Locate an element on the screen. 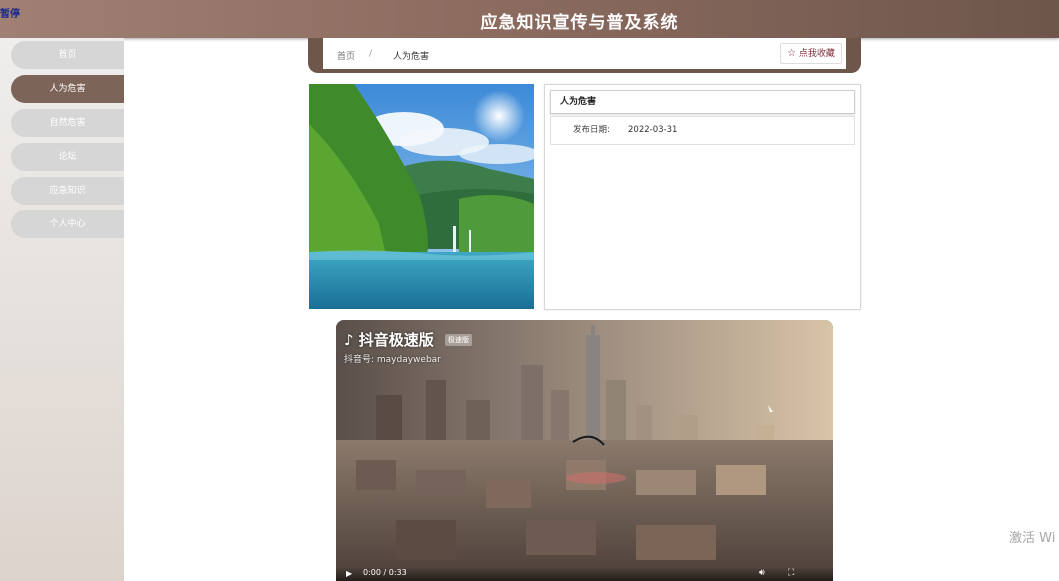  favorite-button: ☆ 点我收藏 is located at coordinates (811, 53).